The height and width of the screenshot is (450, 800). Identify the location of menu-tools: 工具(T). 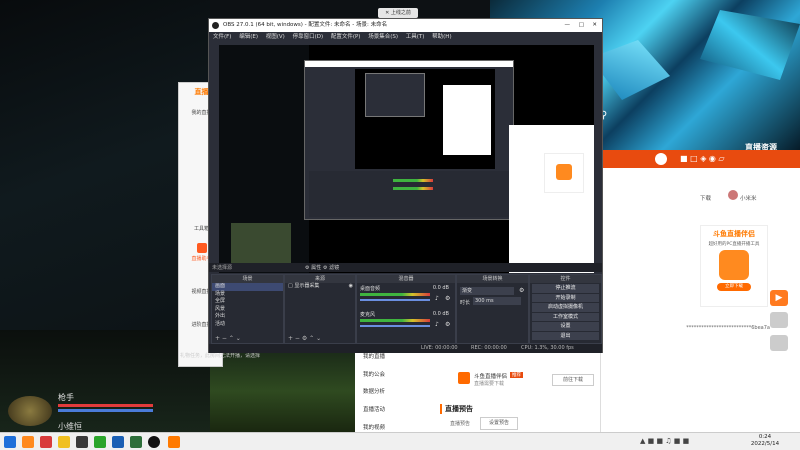
(415, 37).